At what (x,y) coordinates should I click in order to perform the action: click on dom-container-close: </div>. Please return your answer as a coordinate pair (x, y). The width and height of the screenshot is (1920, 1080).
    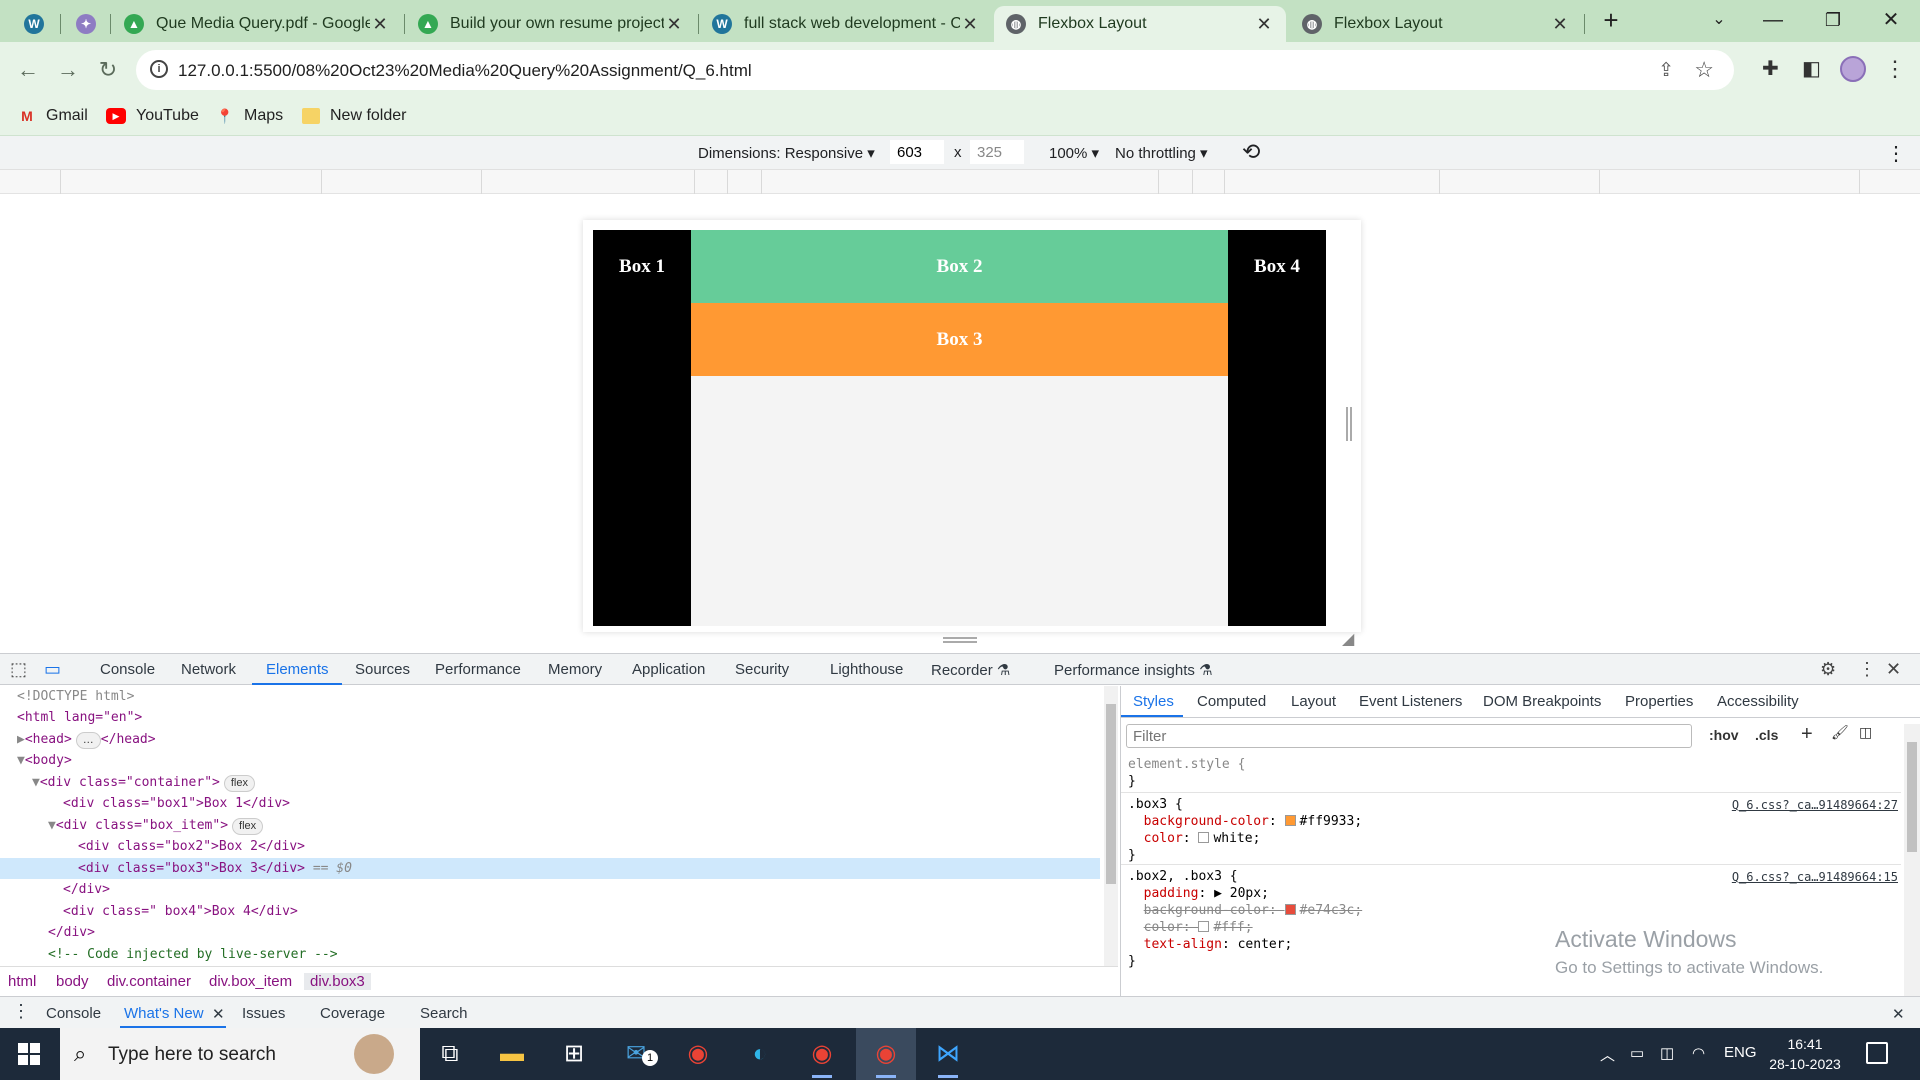
    Looking at the image, I should click on (550, 932).